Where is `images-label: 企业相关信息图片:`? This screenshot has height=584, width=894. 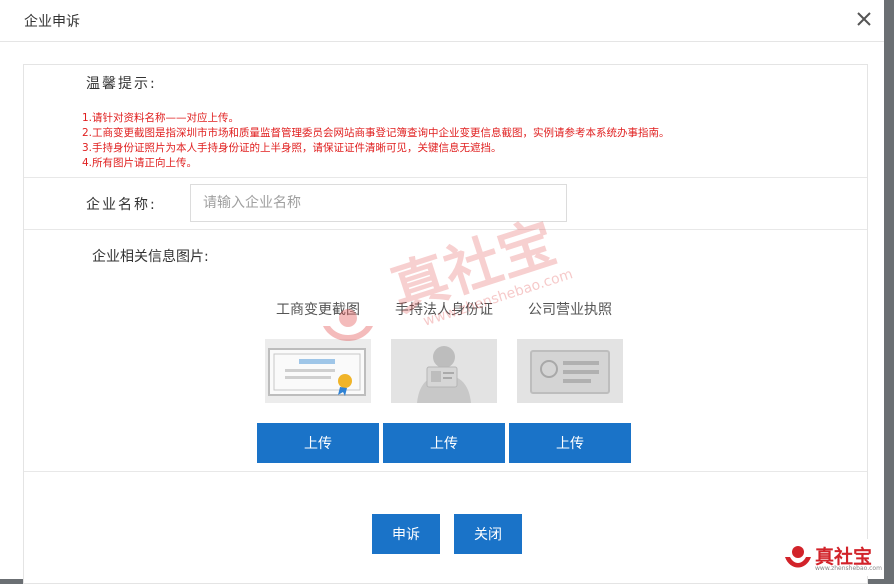 images-label: 企业相关信息图片: is located at coordinates (150, 257).